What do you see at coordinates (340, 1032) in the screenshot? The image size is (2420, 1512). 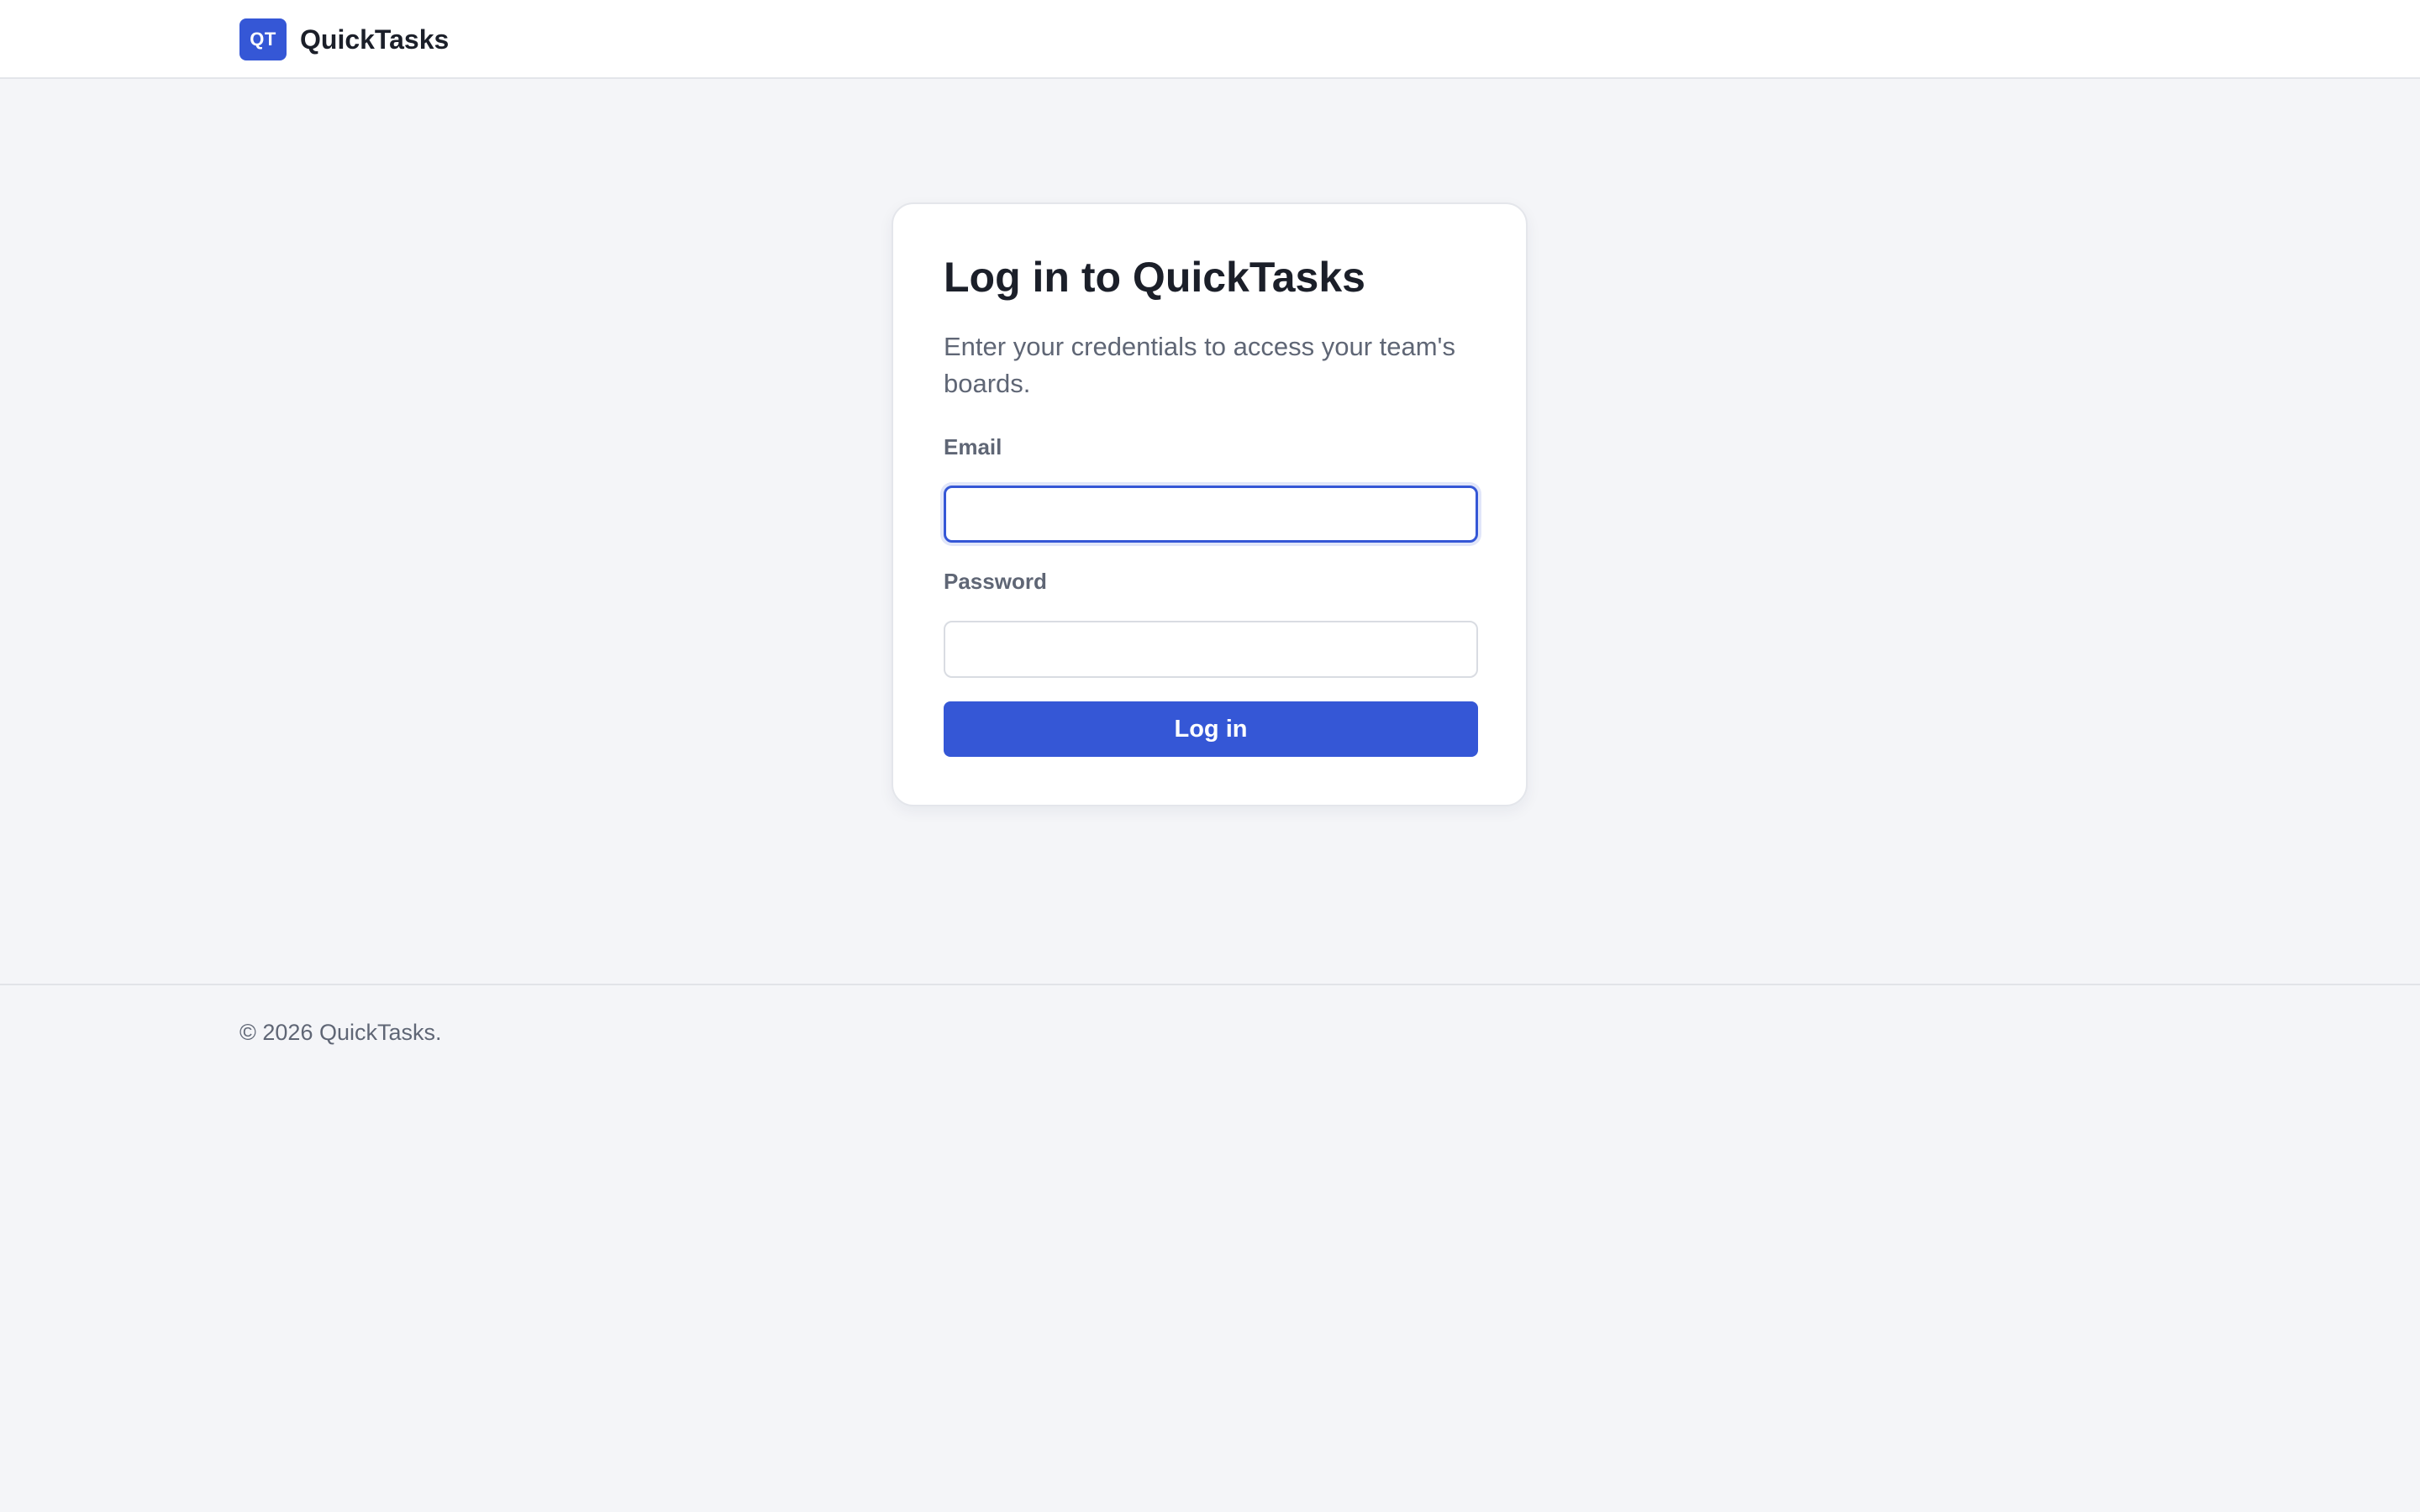 I see `footer-copyright: © 2026 QuickTasks.` at bounding box center [340, 1032].